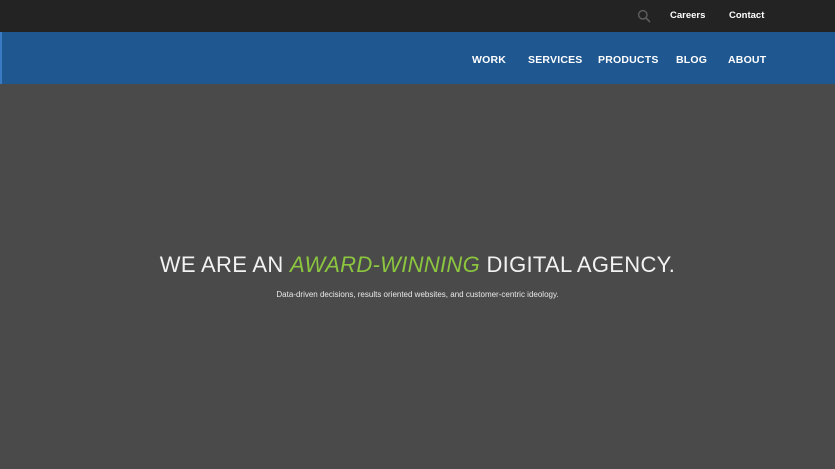 This screenshot has width=835, height=469. I want to click on contact-link: Contact, so click(746, 16).